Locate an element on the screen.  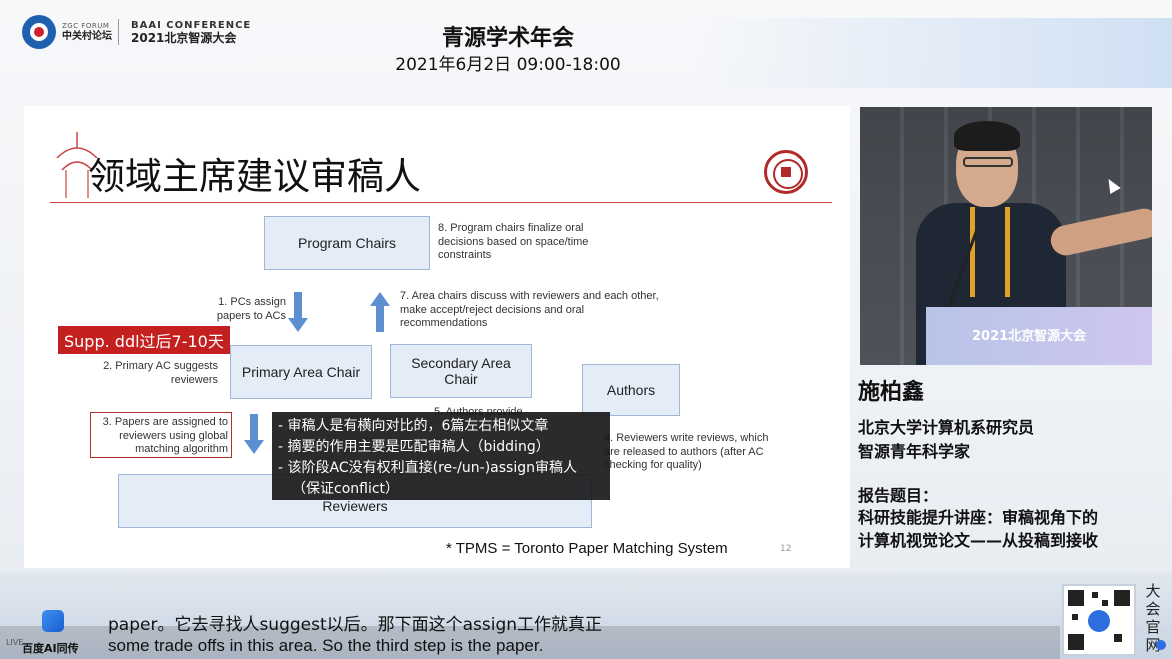
pku-emblem-icon is located at coordinates (786, 172).